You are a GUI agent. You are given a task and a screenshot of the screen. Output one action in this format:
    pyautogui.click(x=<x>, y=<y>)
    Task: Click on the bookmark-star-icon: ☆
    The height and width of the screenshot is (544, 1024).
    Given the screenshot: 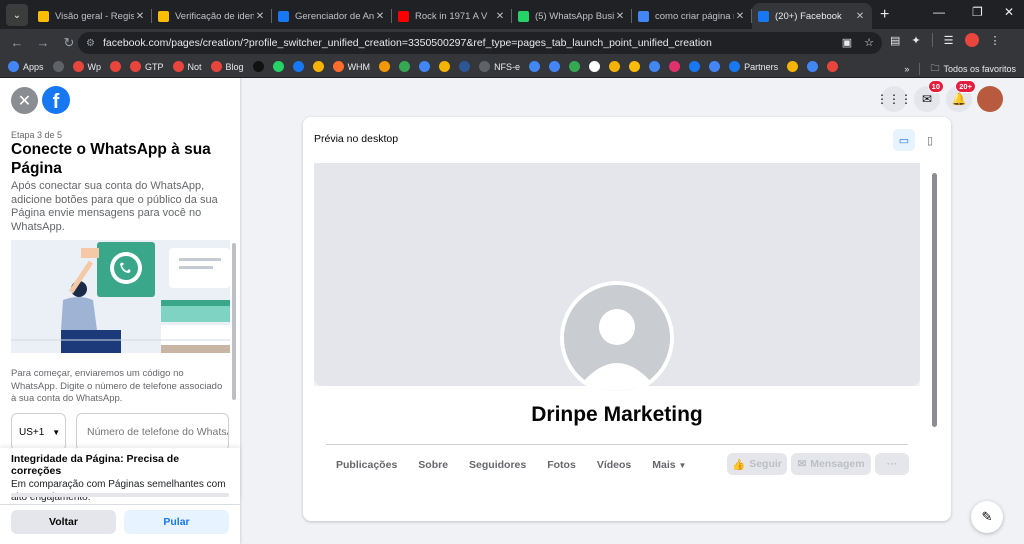 What is the action you would take?
    pyautogui.click(x=869, y=42)
    